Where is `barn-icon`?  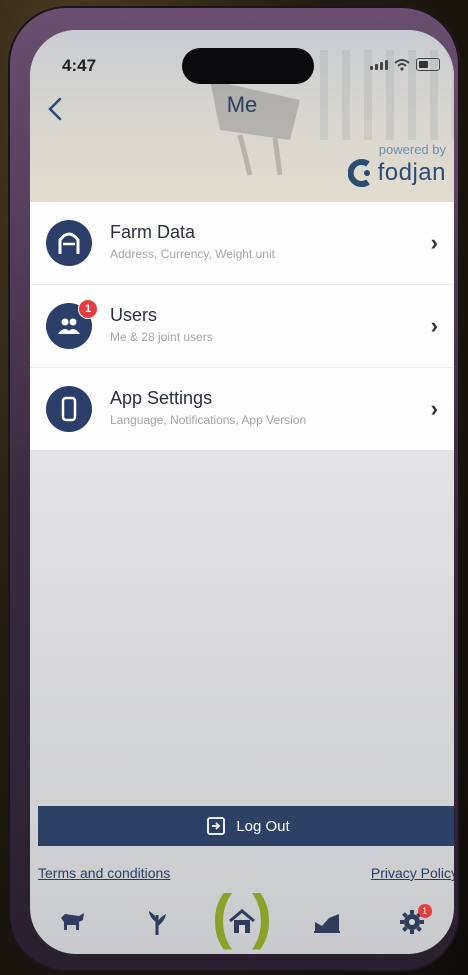
barn-icon is located at coordinates (69, 243).